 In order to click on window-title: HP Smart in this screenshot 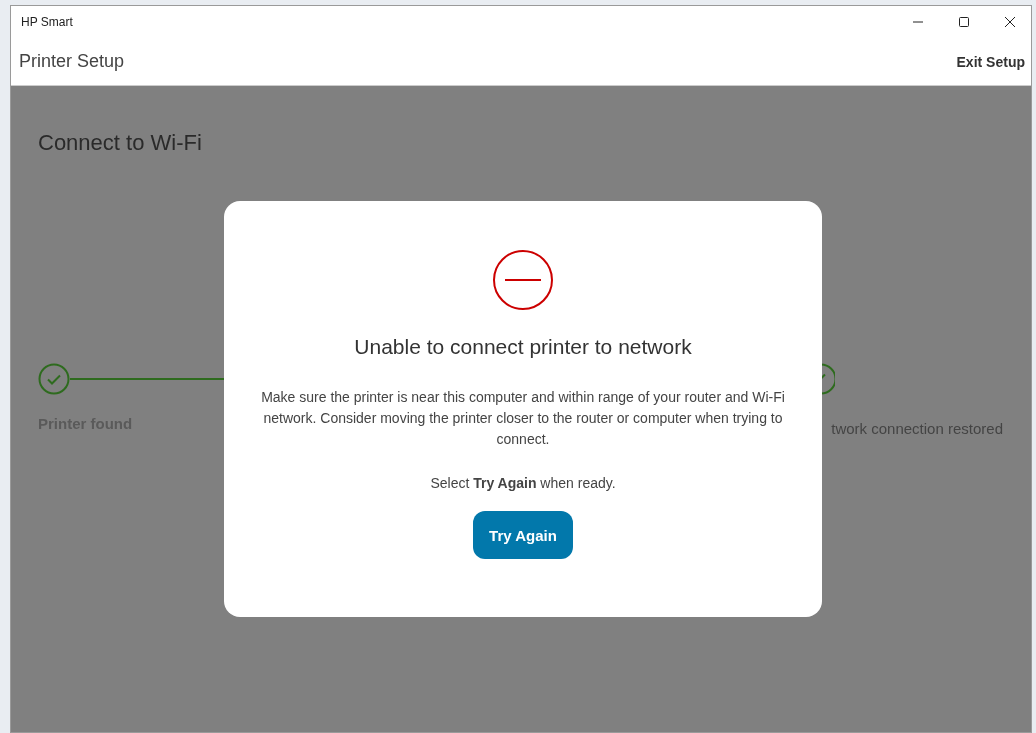, I will do `click(47, 22)`.